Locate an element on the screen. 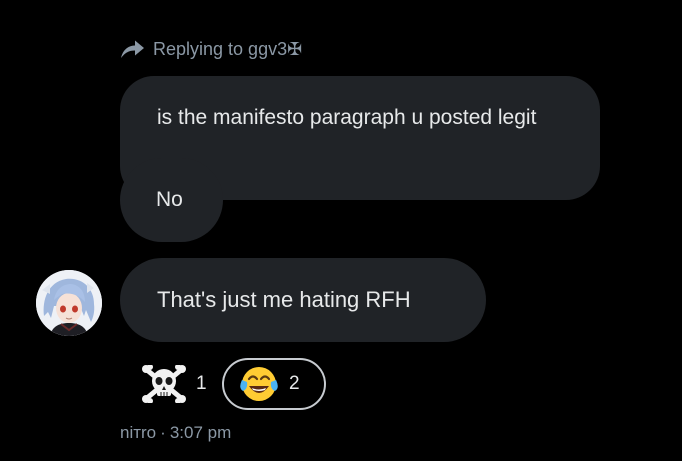 Image resolution: width=682 pixels, height=461 pixels. timestamp: 3:07 pm is located at coordinates (200, 432).